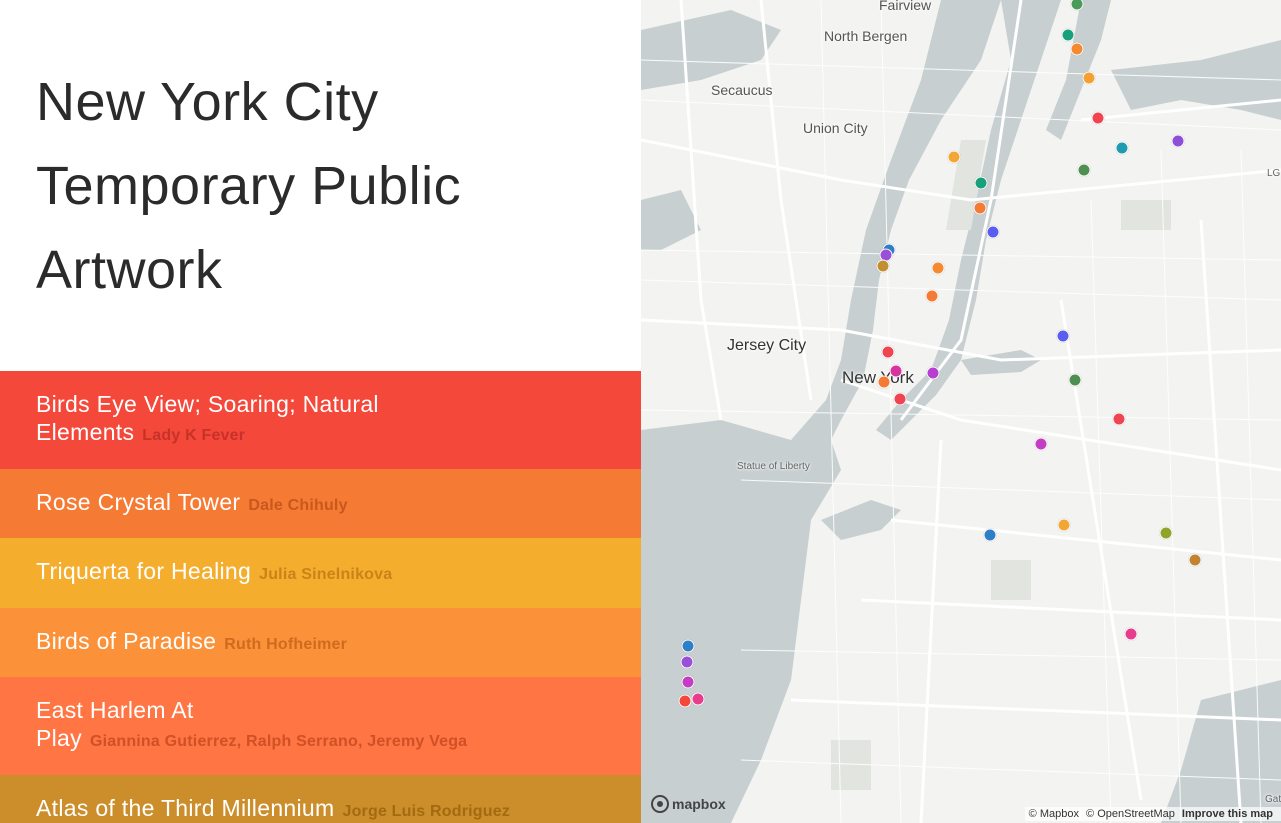 This screenshot has height=823, width=1281. I want to click on map-label-fairview: Fairview, so click(905, 6).